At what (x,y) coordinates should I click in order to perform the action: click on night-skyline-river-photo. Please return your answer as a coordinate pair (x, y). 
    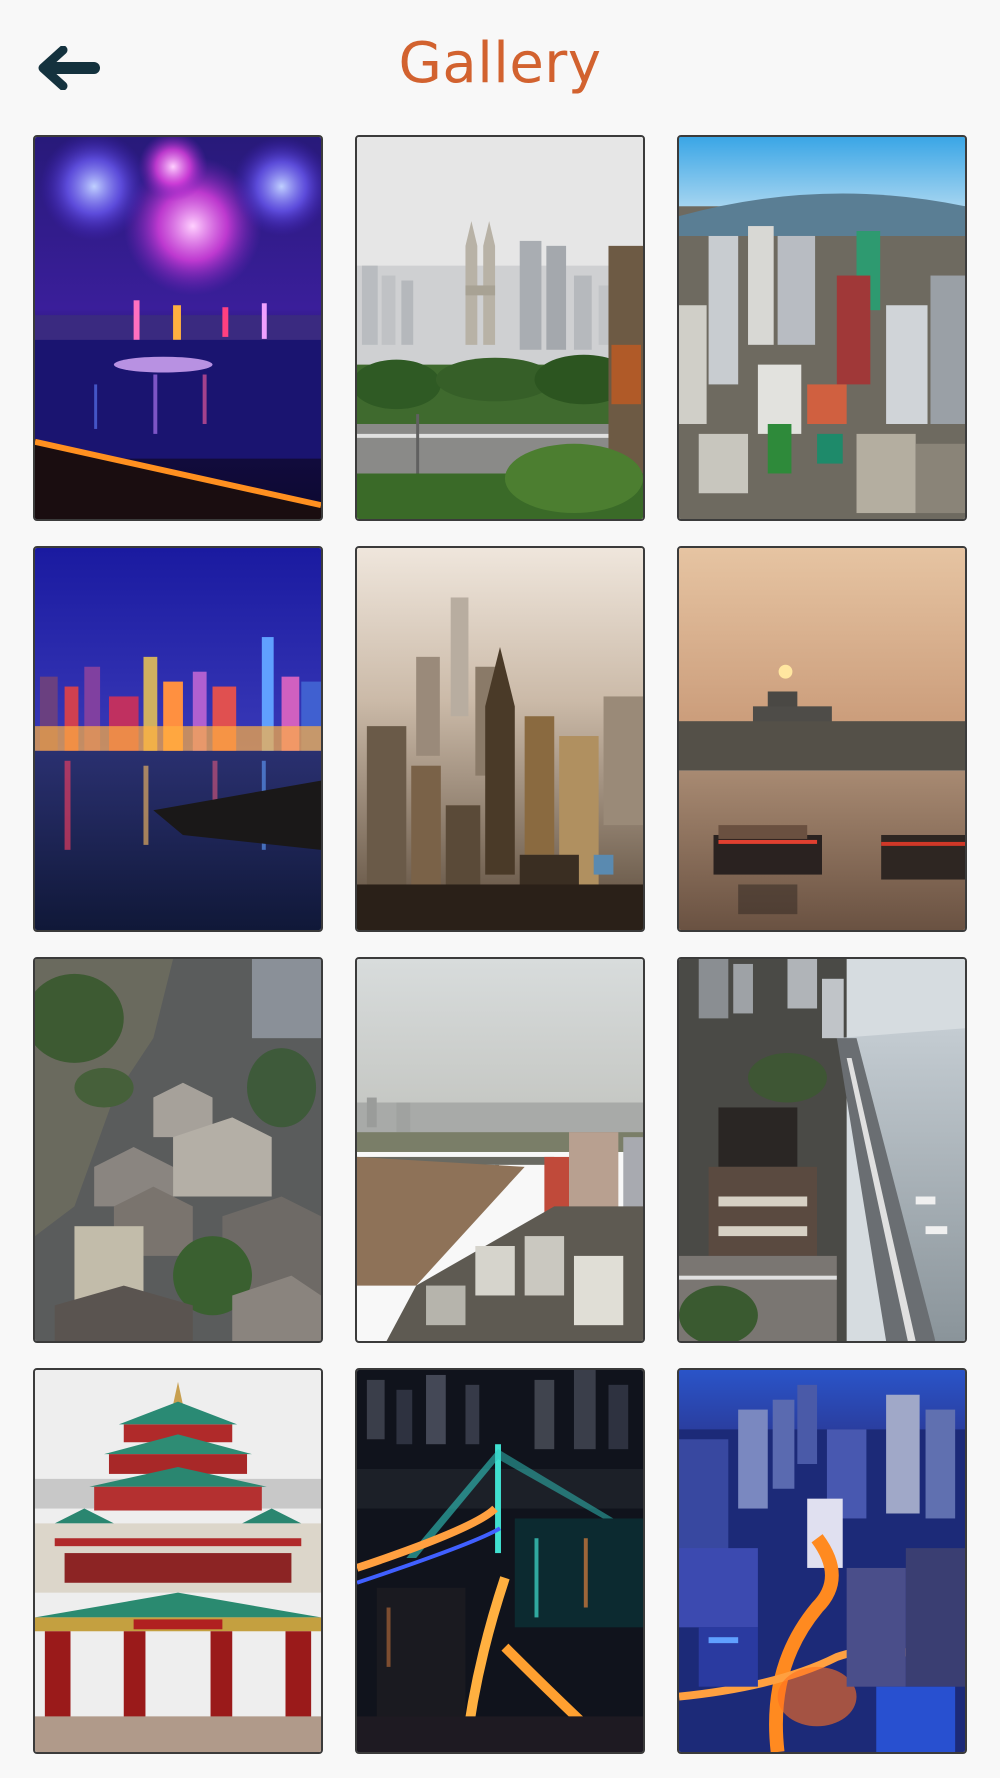
    Looking at the image, I should click on (178, 739).